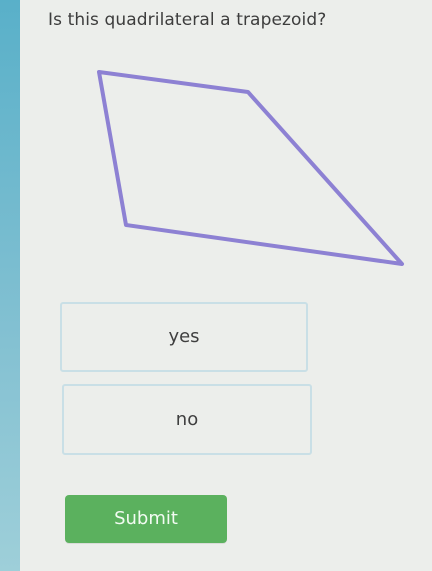 The width and height of the screenshot is (432, 571). I want to click on submit-button: Submit, so click(146, 519).